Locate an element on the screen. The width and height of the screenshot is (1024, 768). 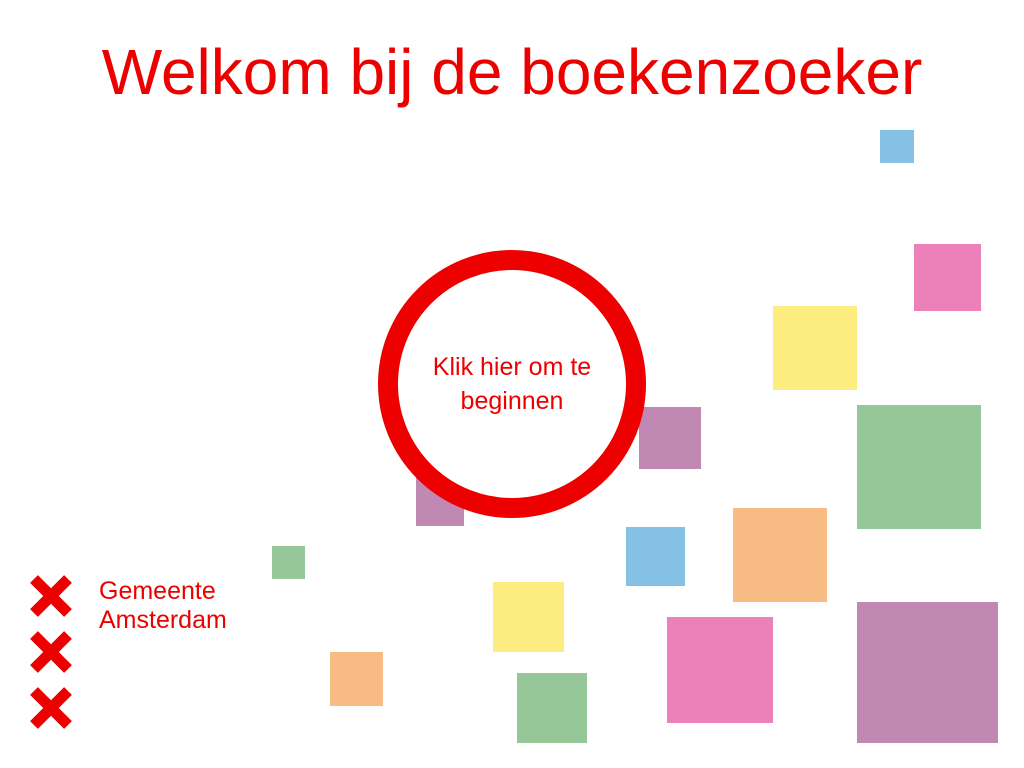
organization-name-line1: Gemeente is located at coordinates (157, 591).